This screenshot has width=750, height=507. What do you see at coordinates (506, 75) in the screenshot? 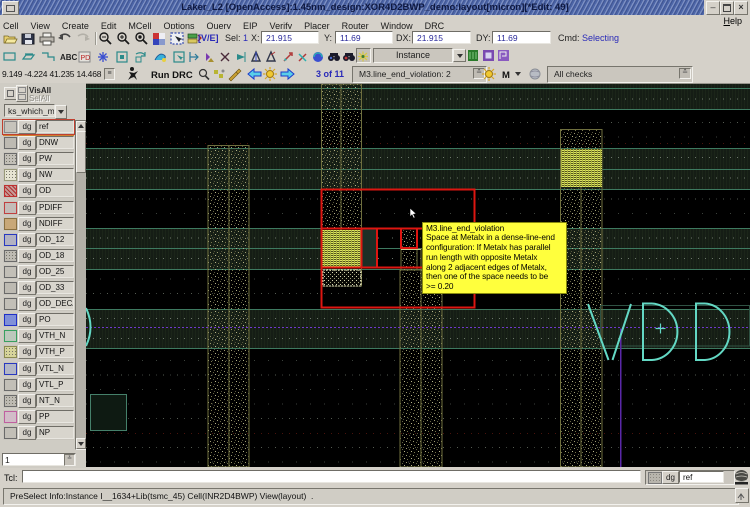
I see `svg-text: M` at bounding box center [506, 75].